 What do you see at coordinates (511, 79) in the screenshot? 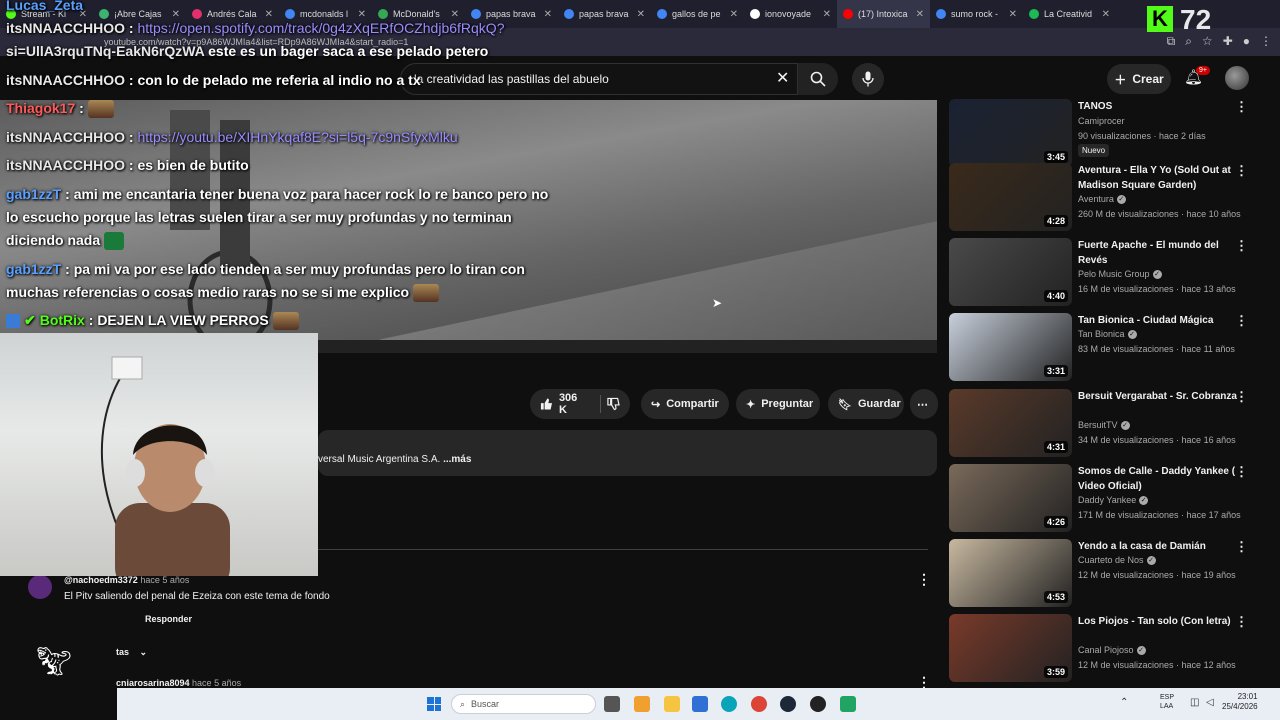
I see `search-query-text: la creatividad las pastillas del abuelo` at bounding box center [511, 79].